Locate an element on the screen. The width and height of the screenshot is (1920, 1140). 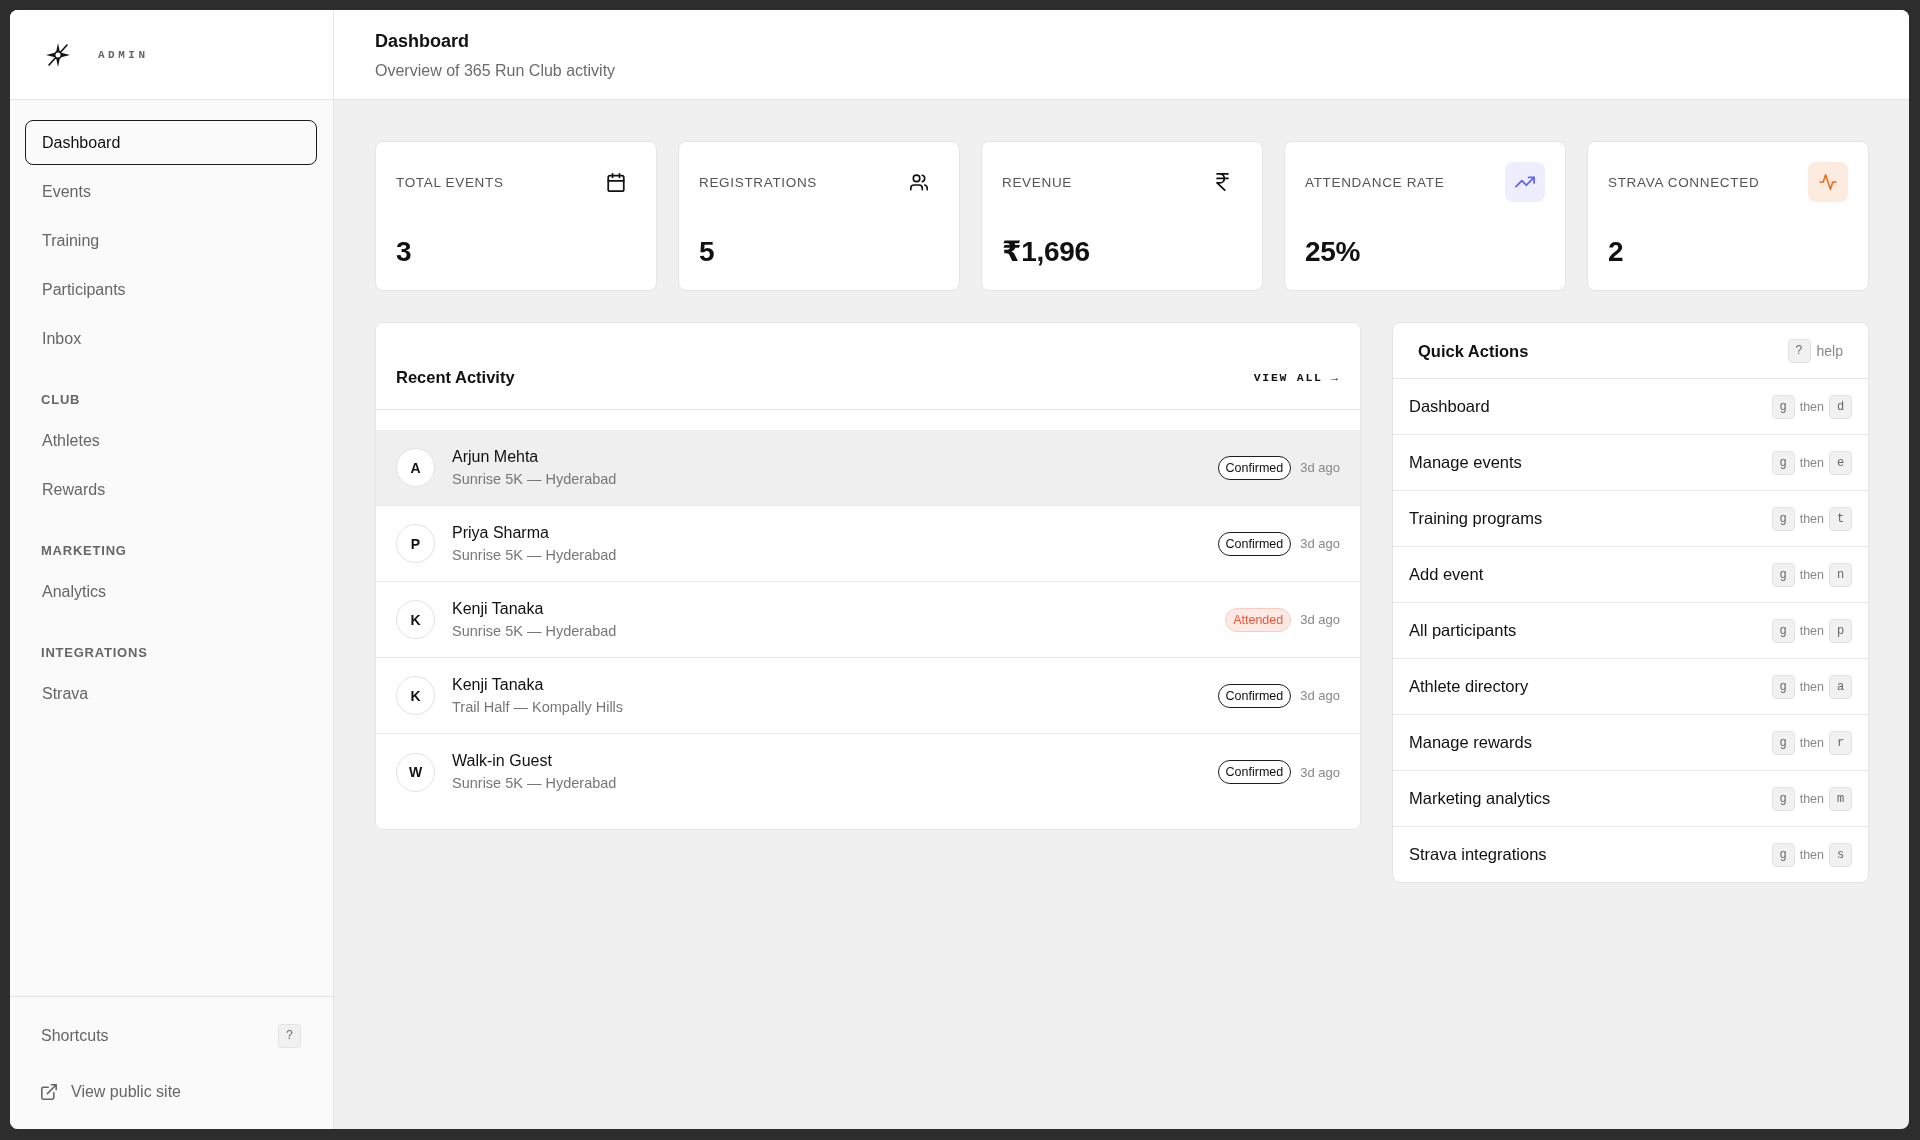
nav-section-heading: CLUB is located at coordinates (61, 400).